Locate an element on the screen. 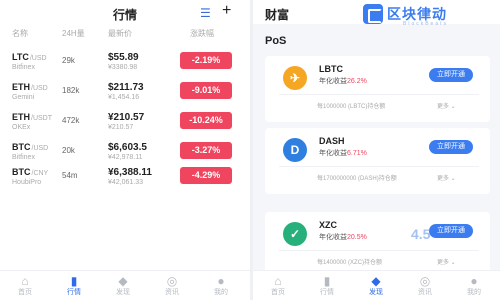  col-name: 名称 is located at coordinates (20, 33).